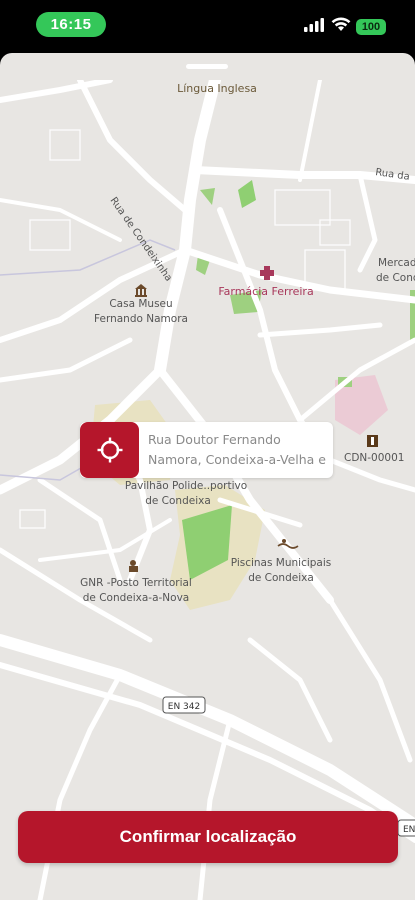 Image resolution: width=415 pixels, height=900 pixels. I want to click on sheet-grabber, so click(207, 66).